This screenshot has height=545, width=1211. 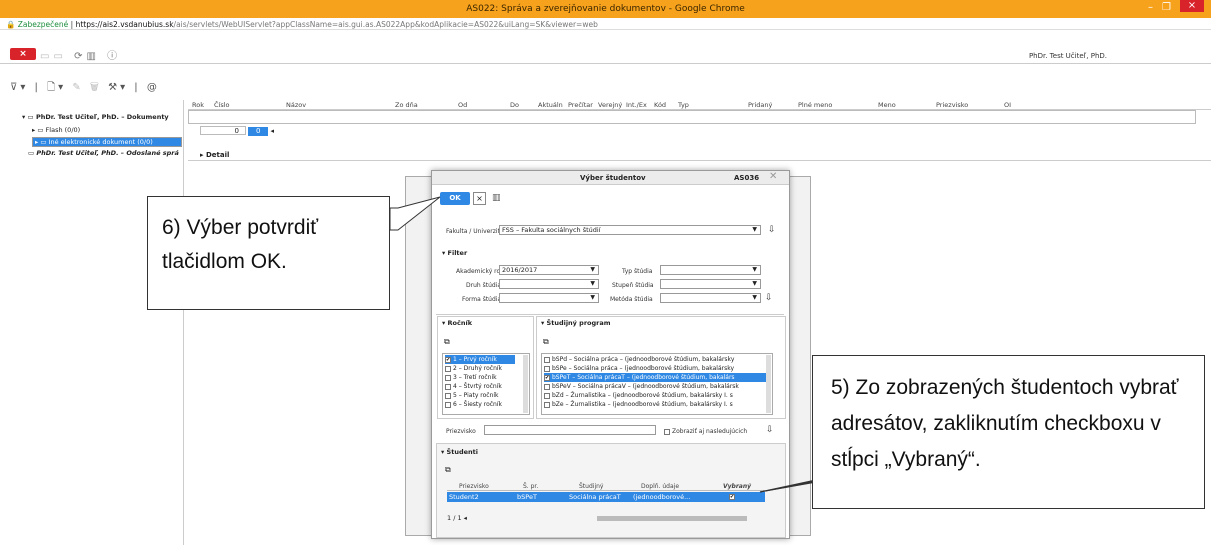 I want to click on callout-step-6: 6) Výber potvrdiť tlačidlom OK., so click(x=268, y=253).